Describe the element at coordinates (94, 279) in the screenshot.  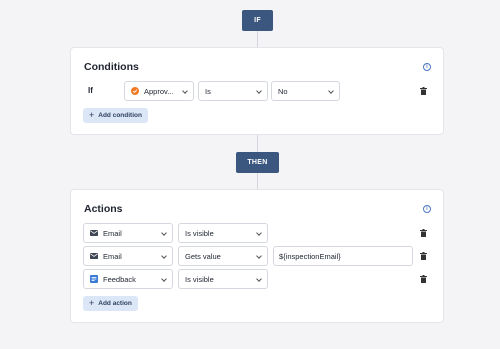
I see `list-icon` at that location.